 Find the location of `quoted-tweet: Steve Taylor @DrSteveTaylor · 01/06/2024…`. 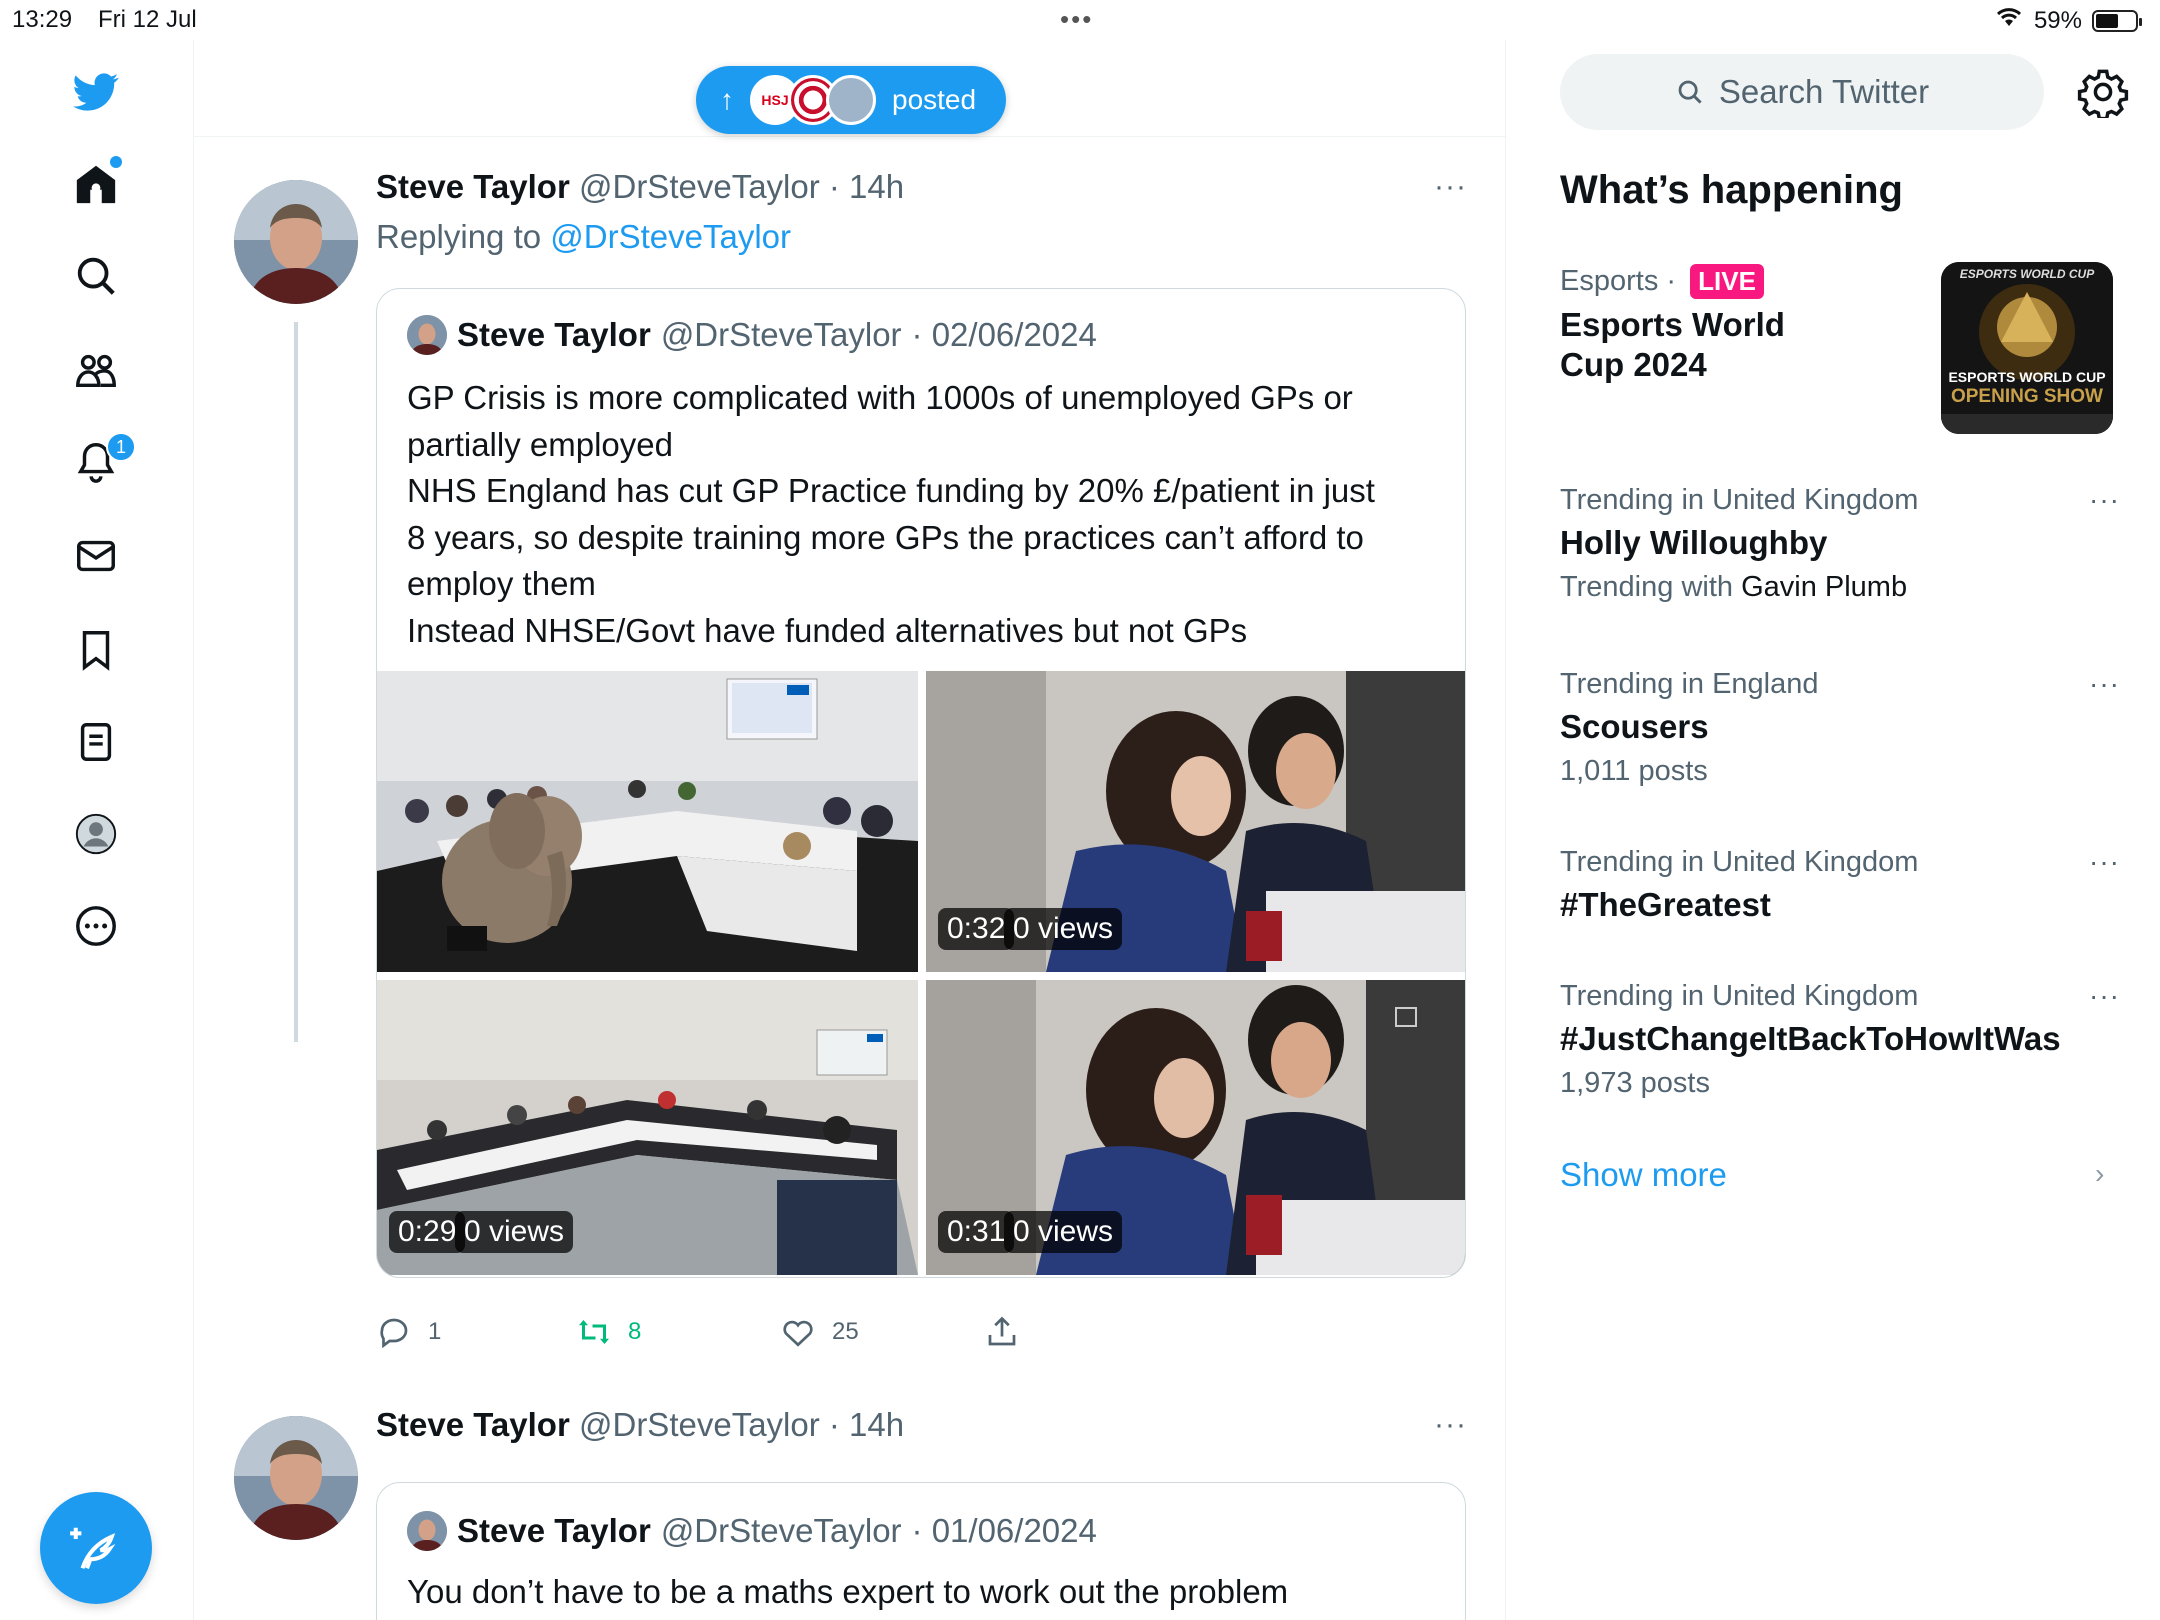

quoted-tweet: Steve Taylor @DrSteveTaylor · 01/06/2024… is located at coordinates (921, 1551).